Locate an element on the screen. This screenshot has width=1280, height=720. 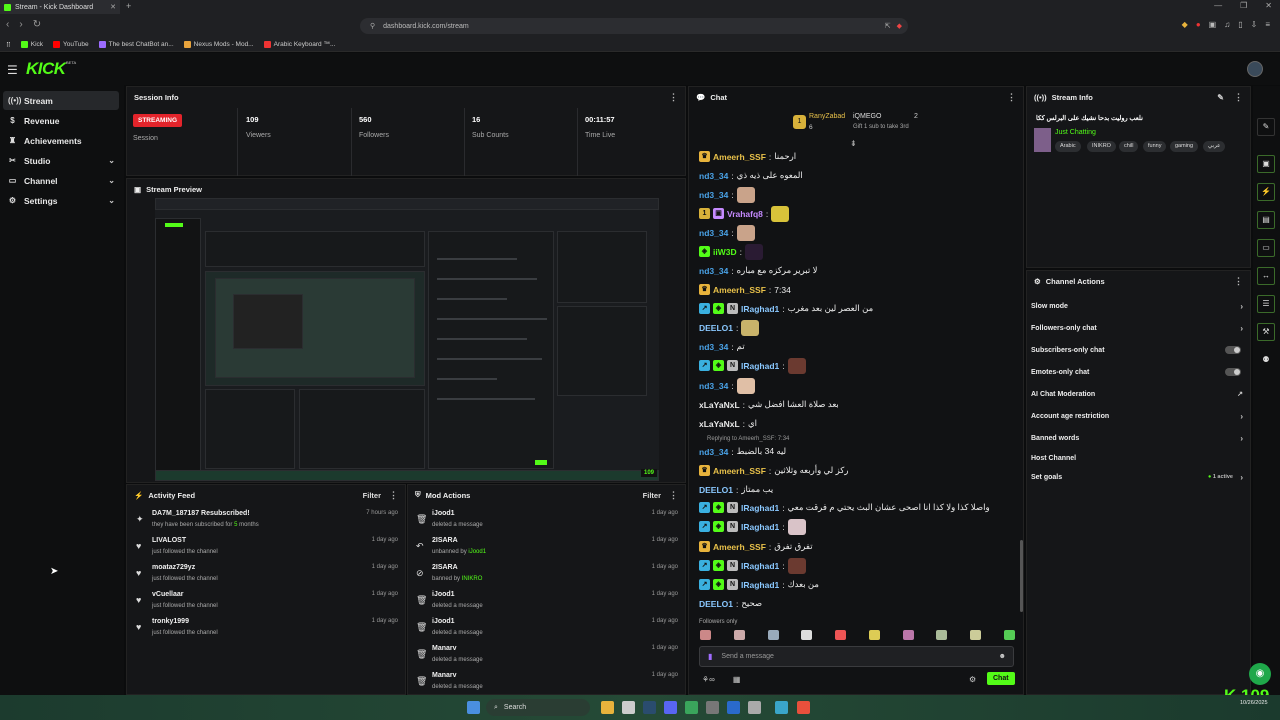
forward-icon: › is located at coordinates (20, 24).